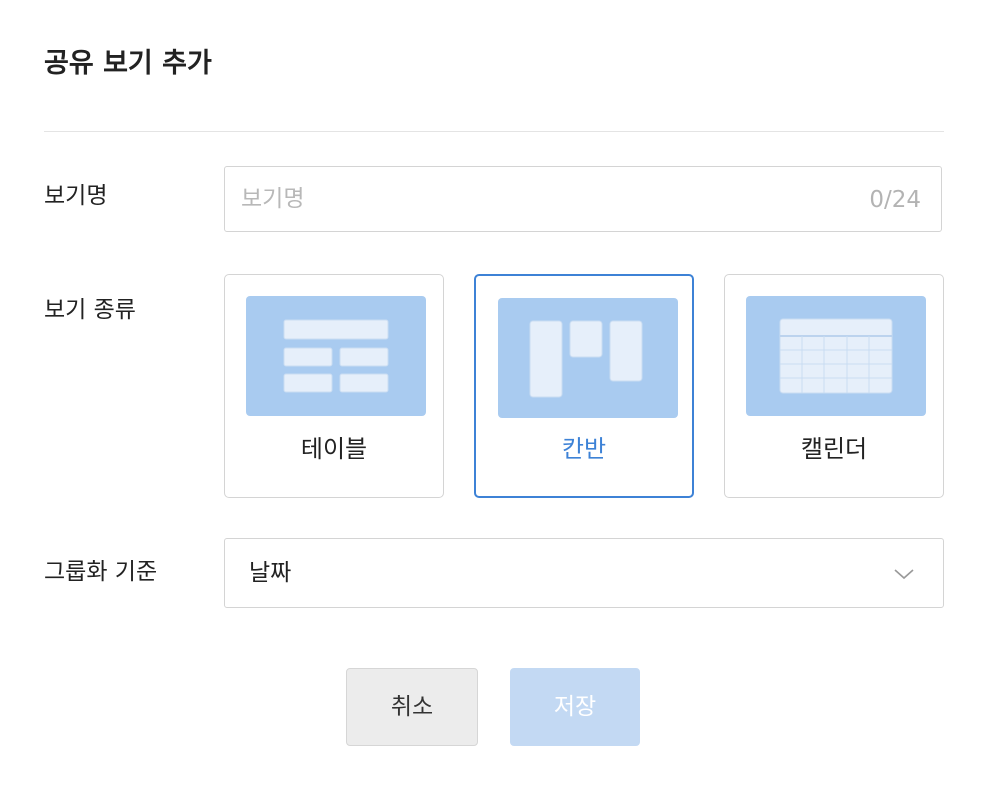  What do you see at coordinates (584, 449) in the screenshot?
I see `view-type-label-kanban: 칸반` at bounding box center [584, 449].